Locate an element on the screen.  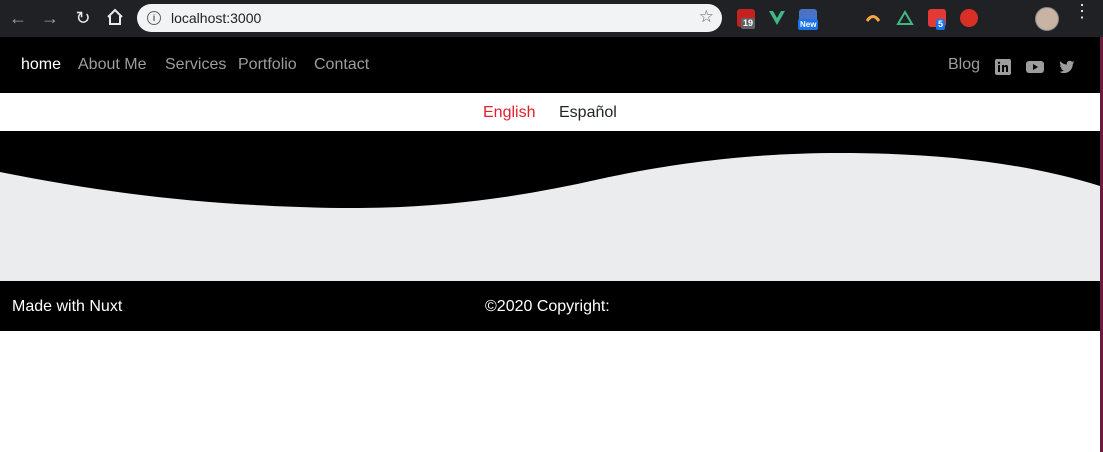
nav-link-portfolio: Portfolio is located at coordinates (267, 65).